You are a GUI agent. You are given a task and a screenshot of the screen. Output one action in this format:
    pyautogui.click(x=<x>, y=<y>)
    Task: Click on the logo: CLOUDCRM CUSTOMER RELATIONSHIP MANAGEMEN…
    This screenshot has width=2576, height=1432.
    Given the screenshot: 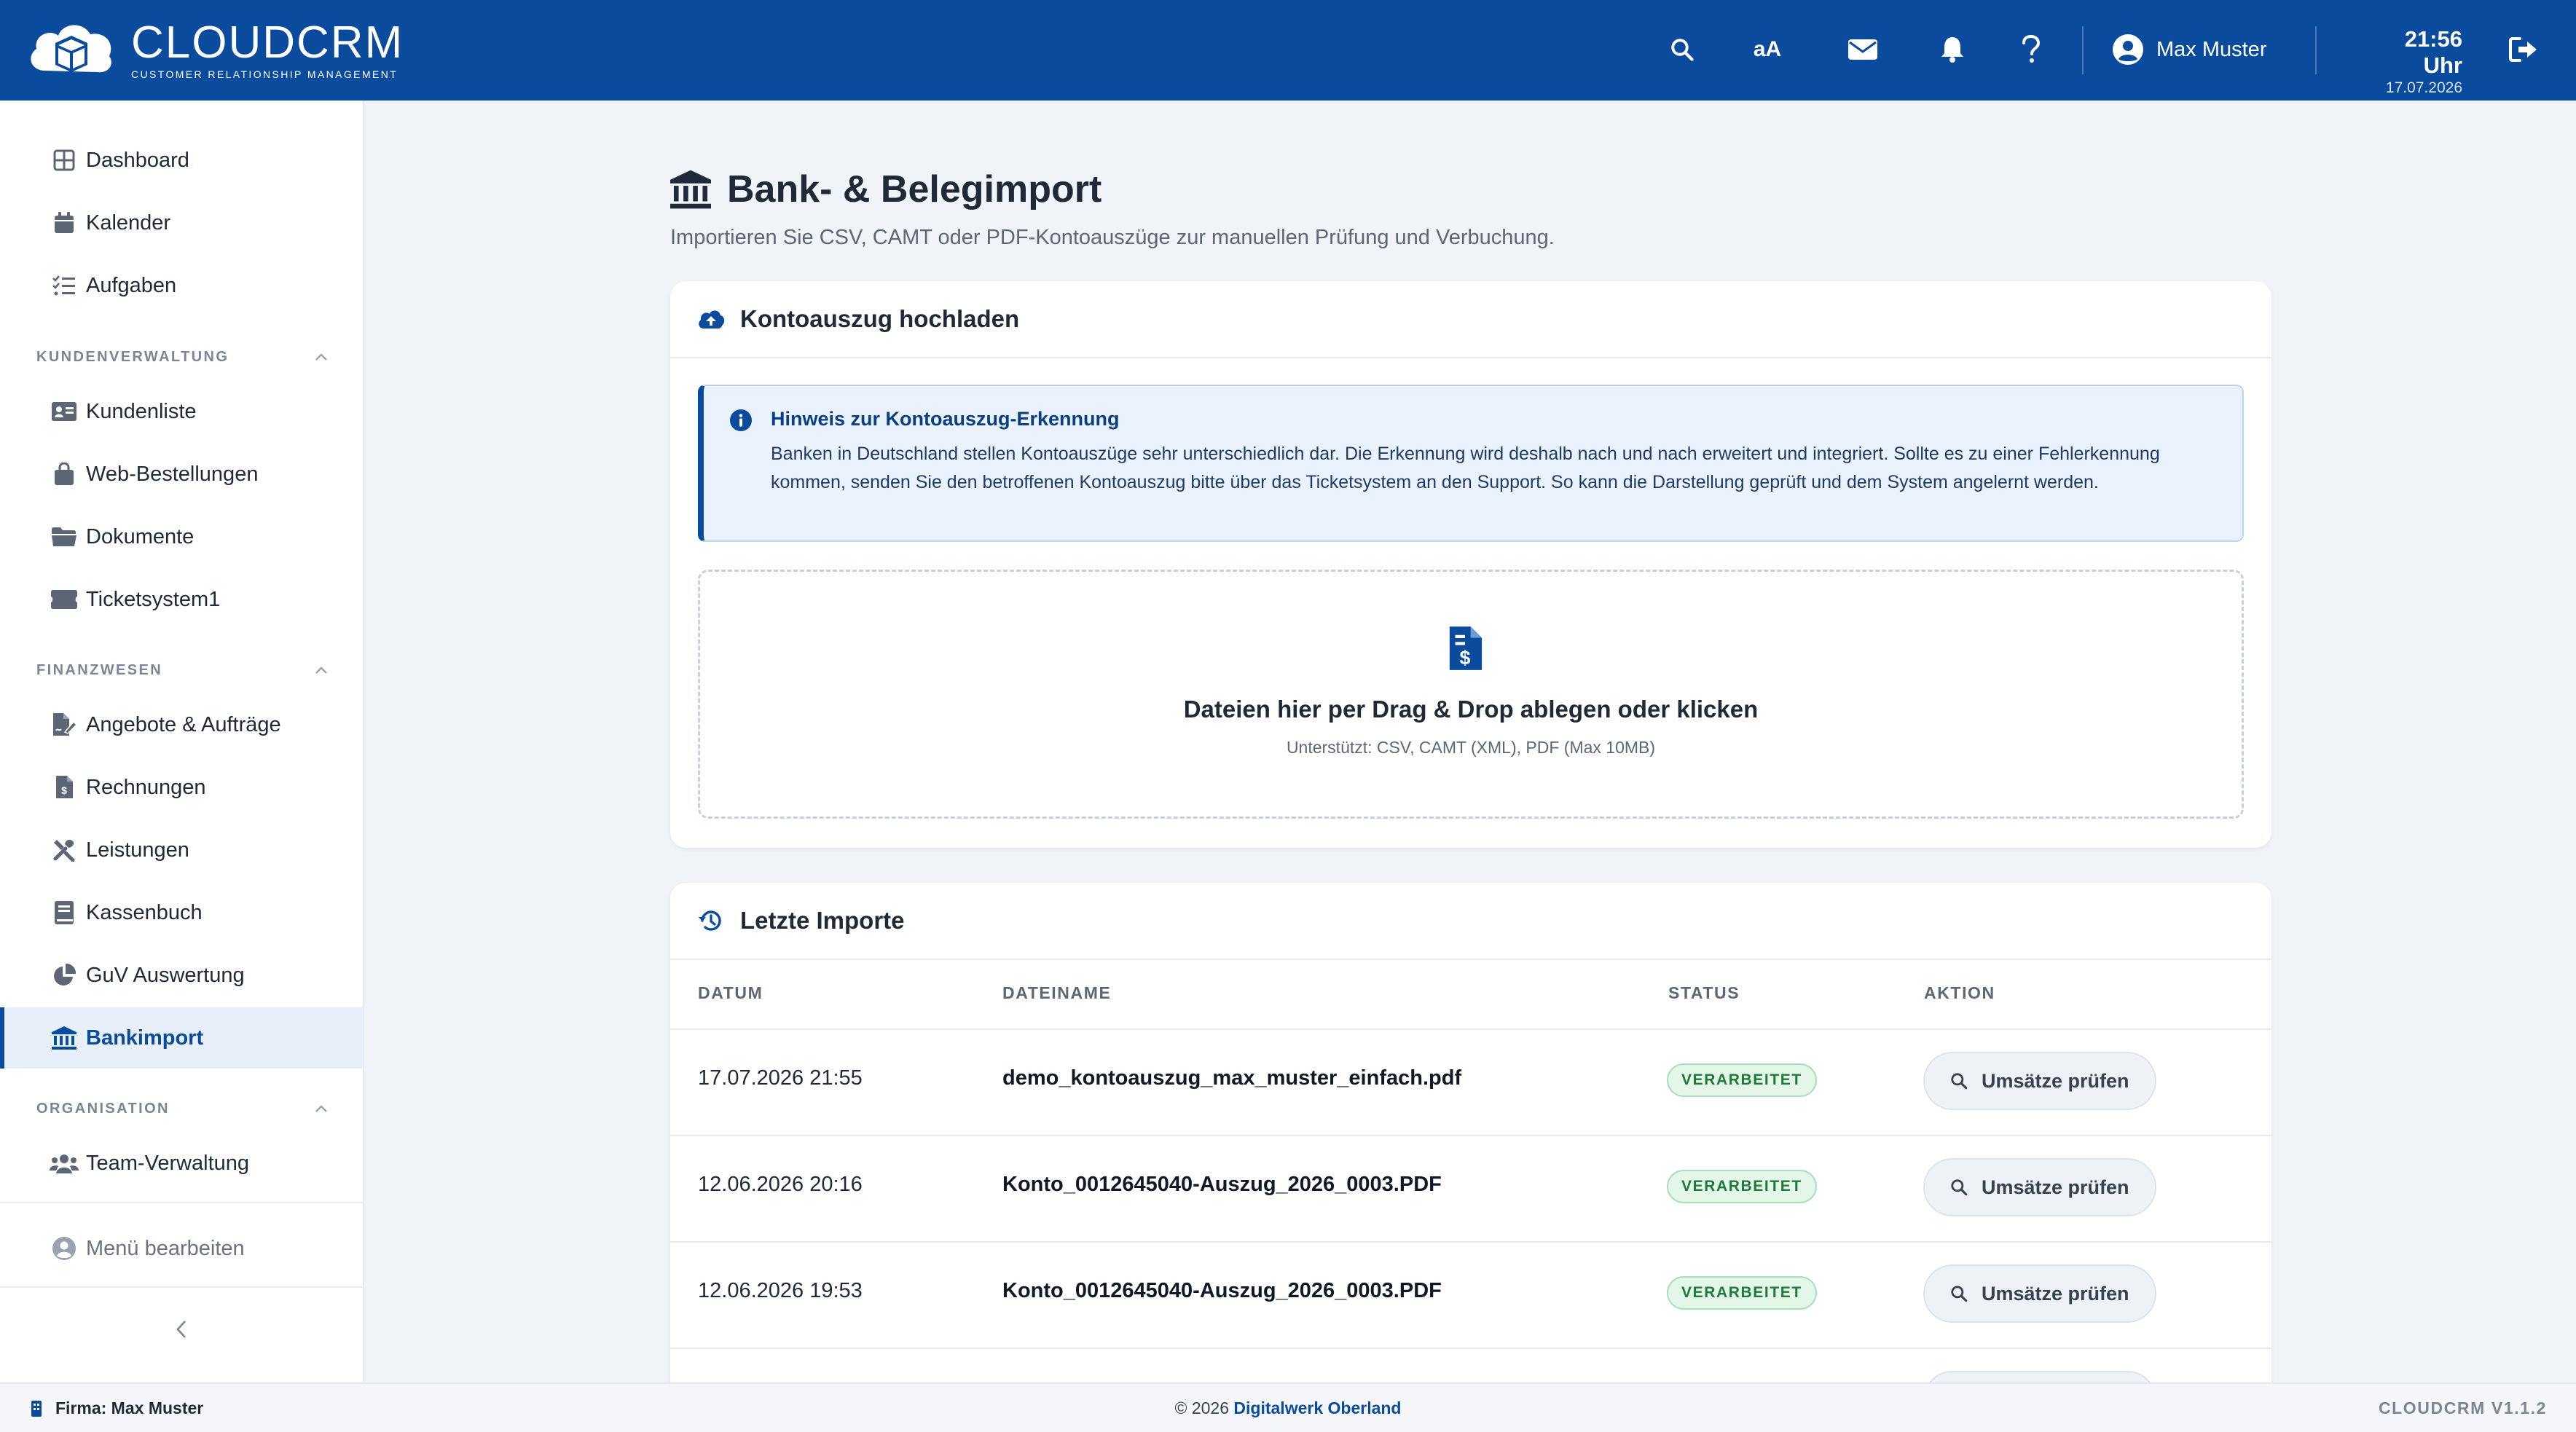 What is the action you would take?
    pyautogui.click(x=213, y=50)
    